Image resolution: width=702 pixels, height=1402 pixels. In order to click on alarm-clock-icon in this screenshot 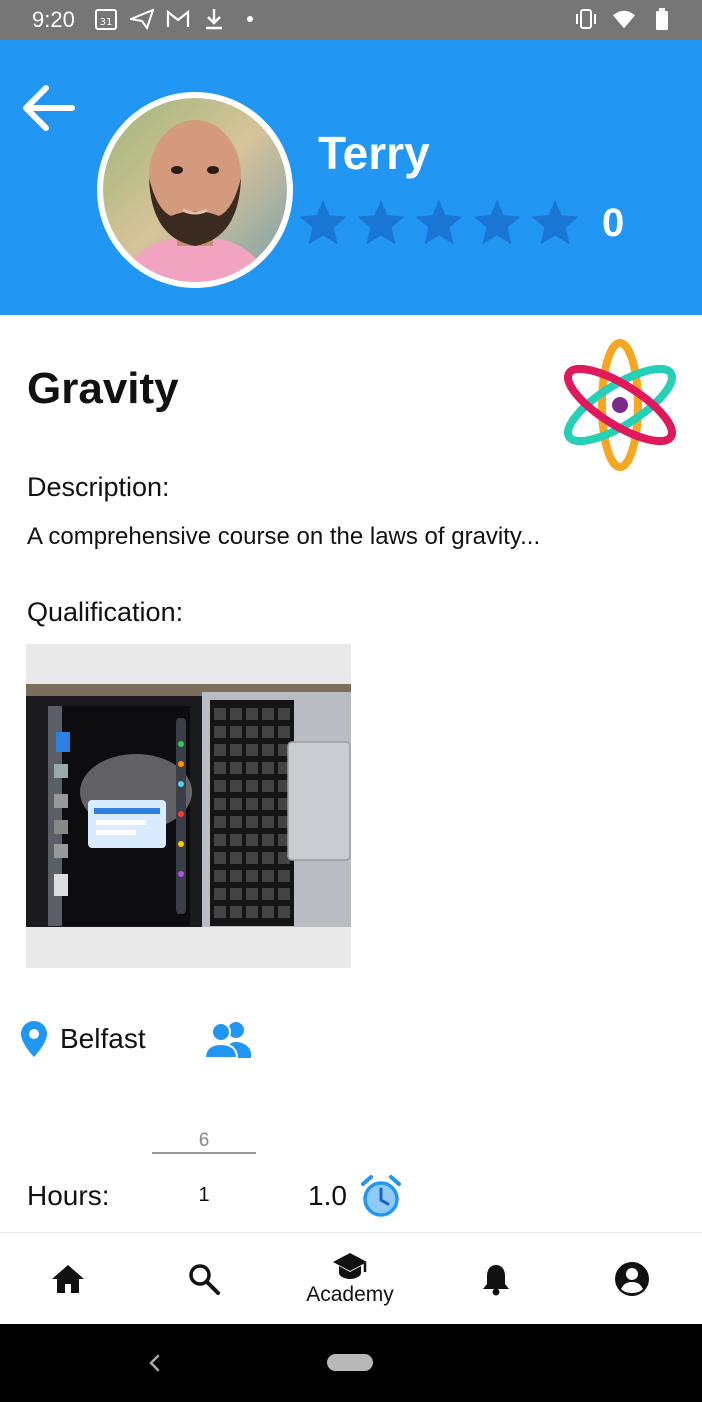, I will do `click(381, 1196)`.